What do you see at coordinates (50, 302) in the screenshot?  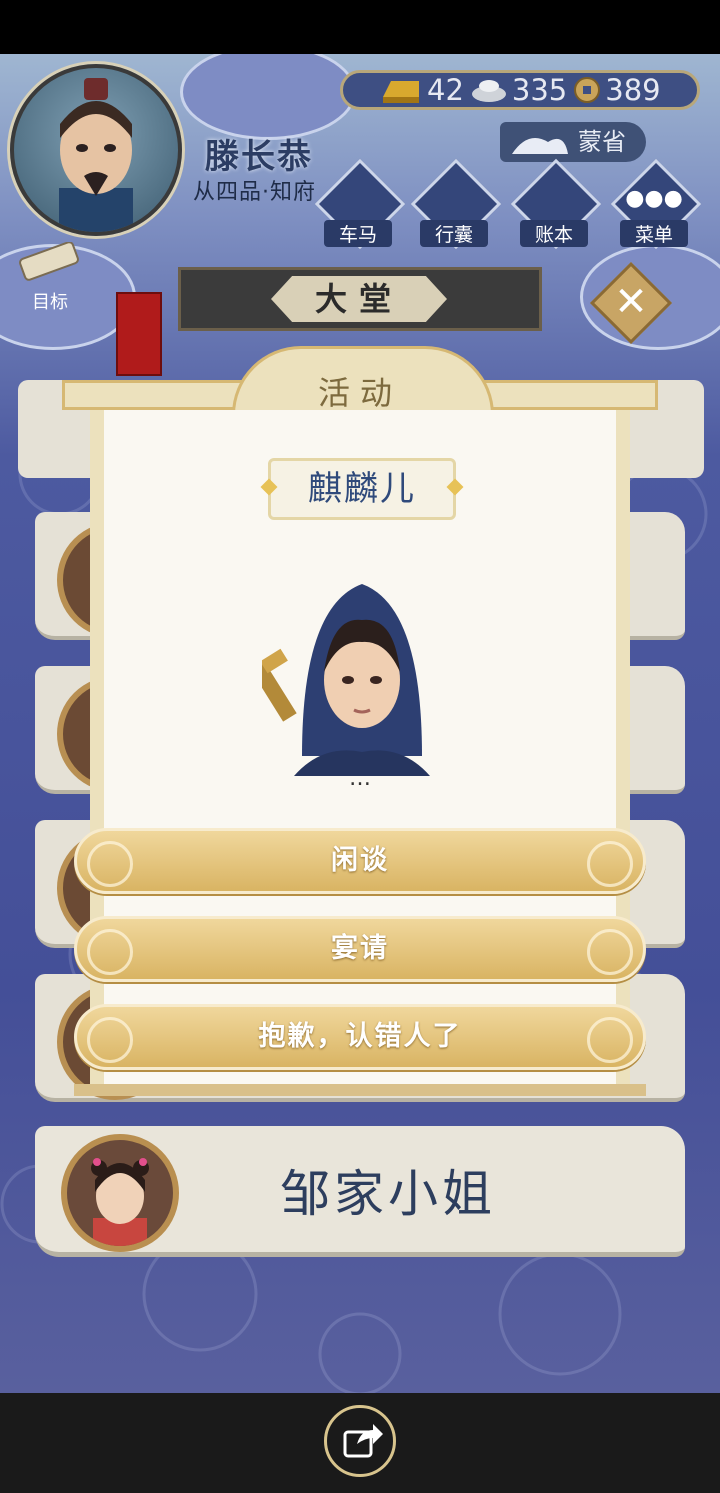 I see `goal-label: 目标` at bounding box center [50, 302].